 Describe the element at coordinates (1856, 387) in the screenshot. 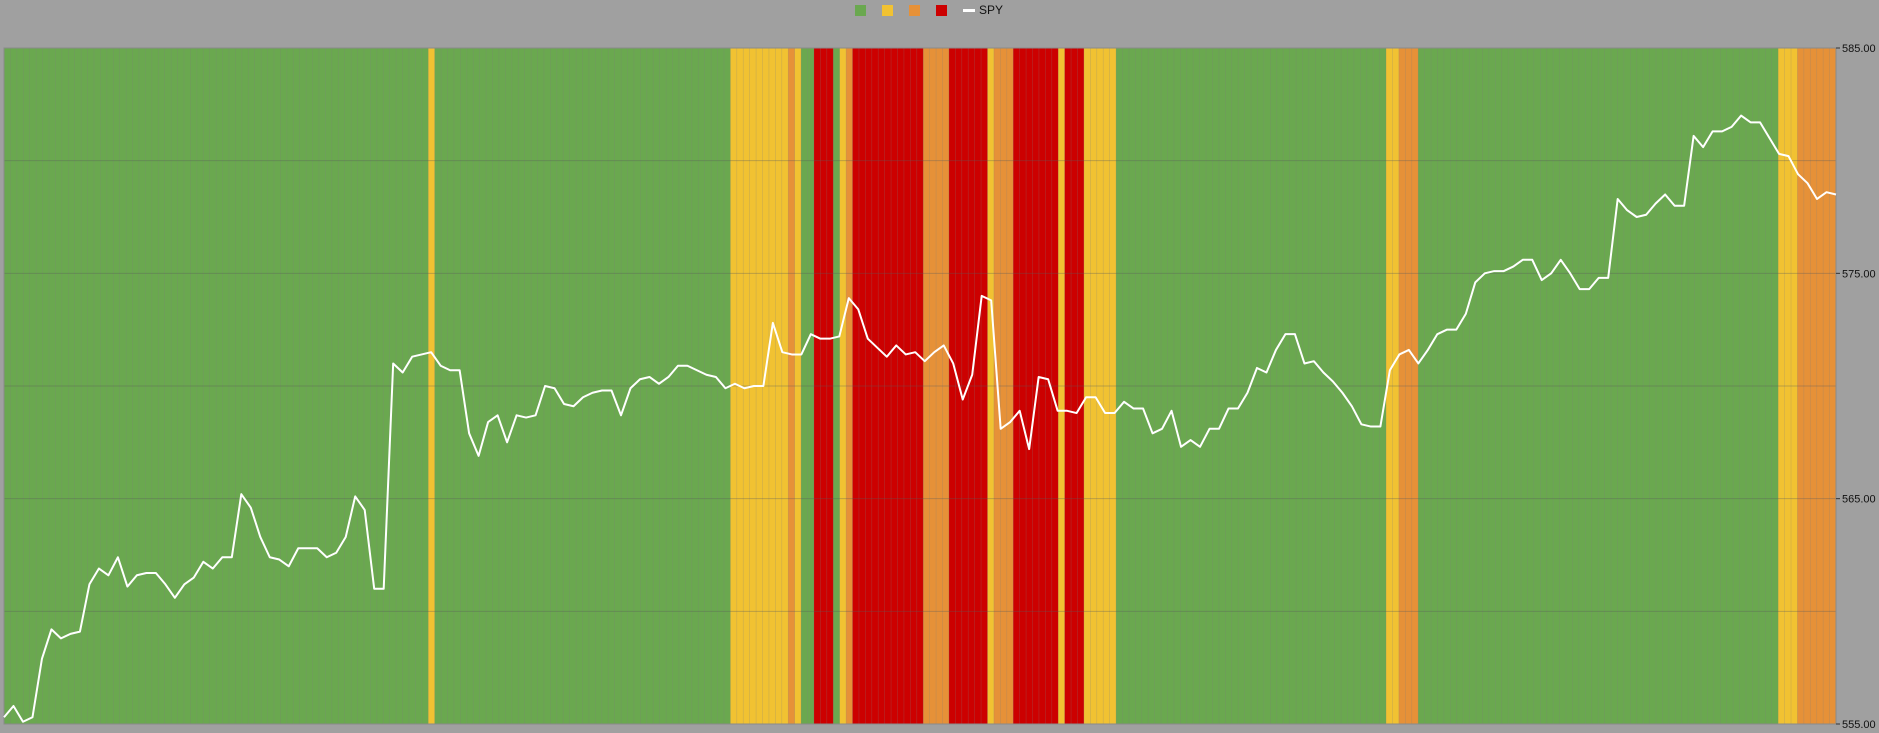

I see `y-axis: 585.00 575.00 565.00 555.00` at that location.